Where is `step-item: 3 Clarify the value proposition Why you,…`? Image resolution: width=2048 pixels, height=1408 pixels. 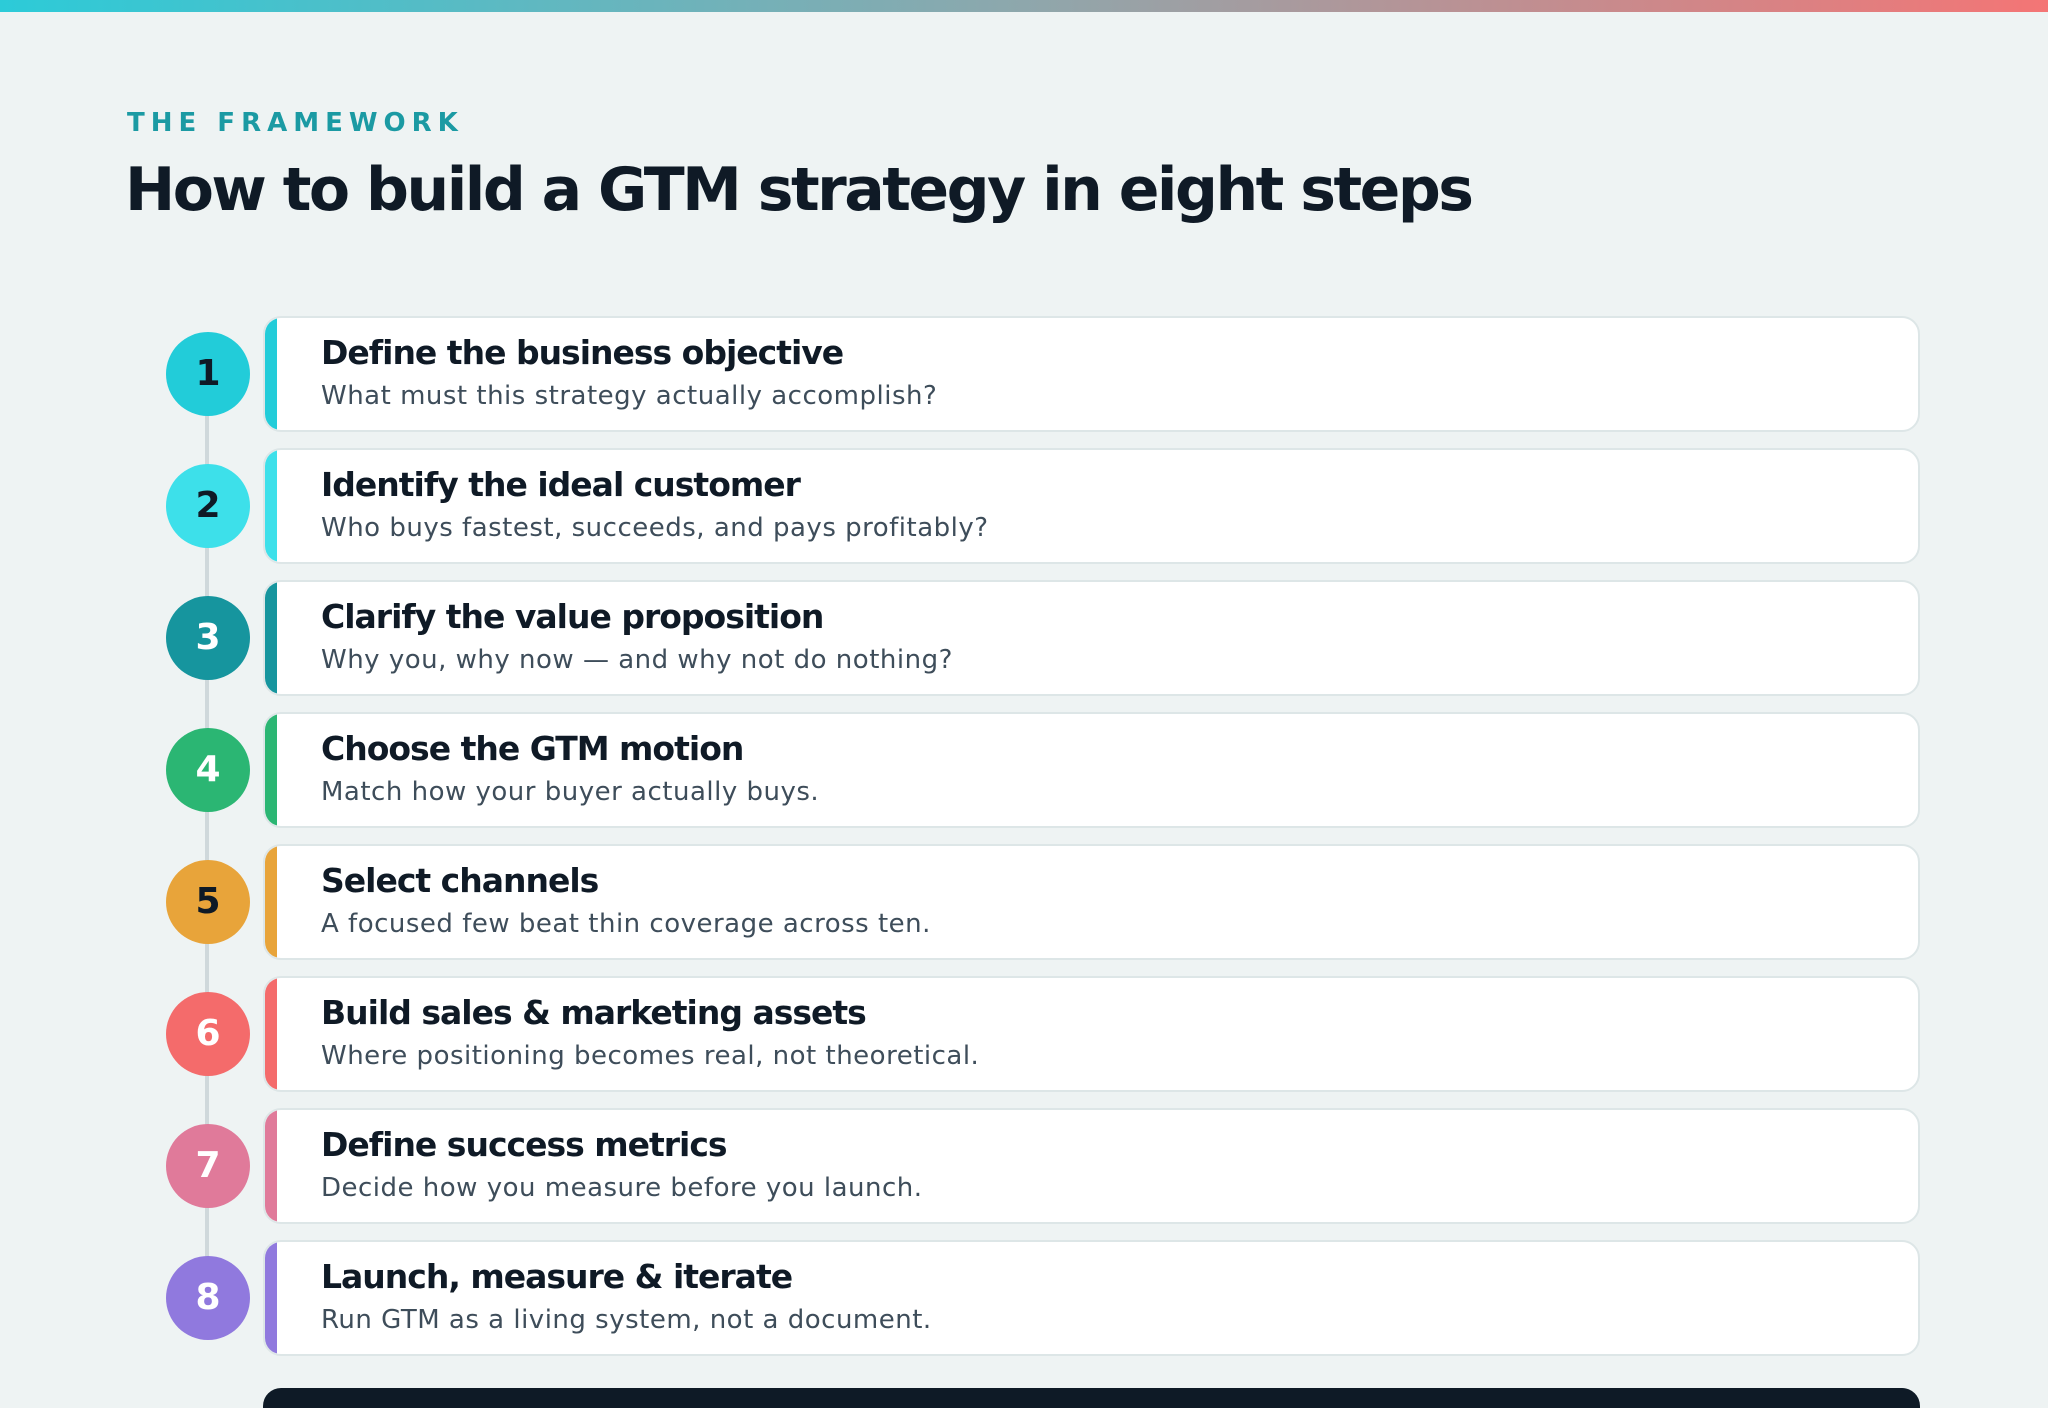
step-item: 3 Clarify the value proposition Why you,… is located at coordinates (1024, 638).